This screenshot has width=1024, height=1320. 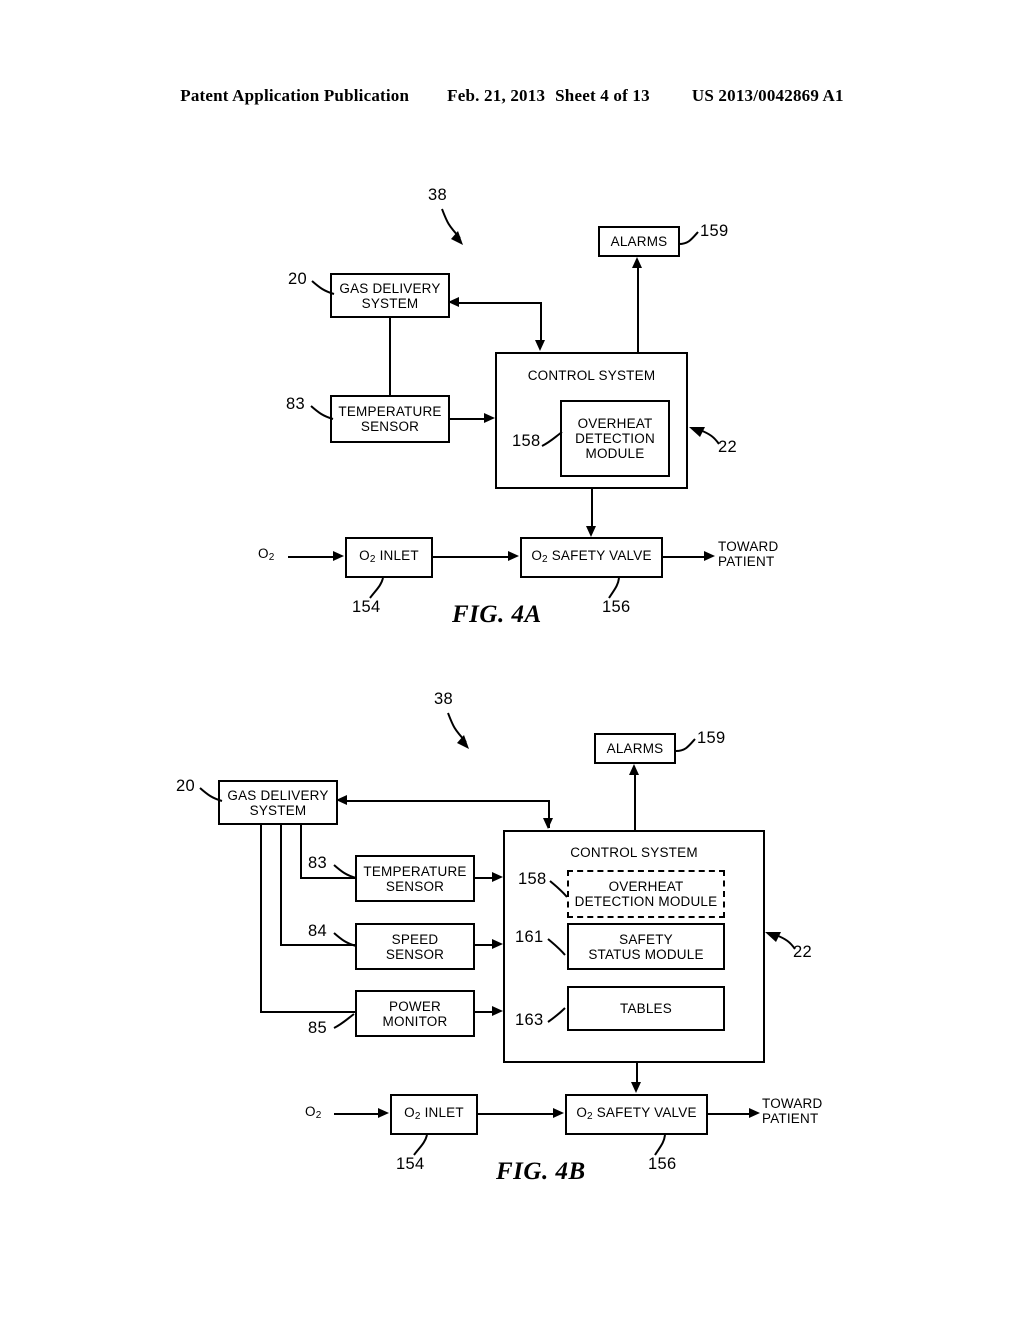 I want to click on node-tables-module-fig4b: TABLES, so click(x=646, y=1008).